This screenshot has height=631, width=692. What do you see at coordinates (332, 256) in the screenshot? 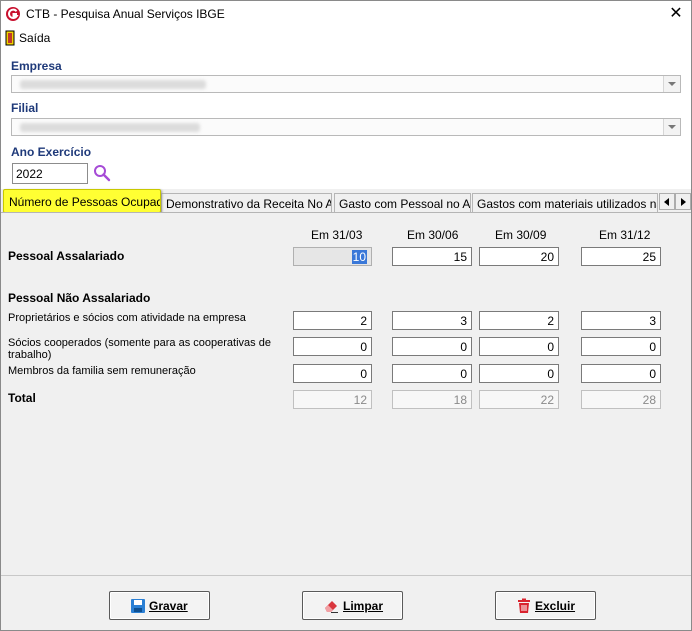
I see `assalariado-3103-input: 10` at bounding box center [332, 256].